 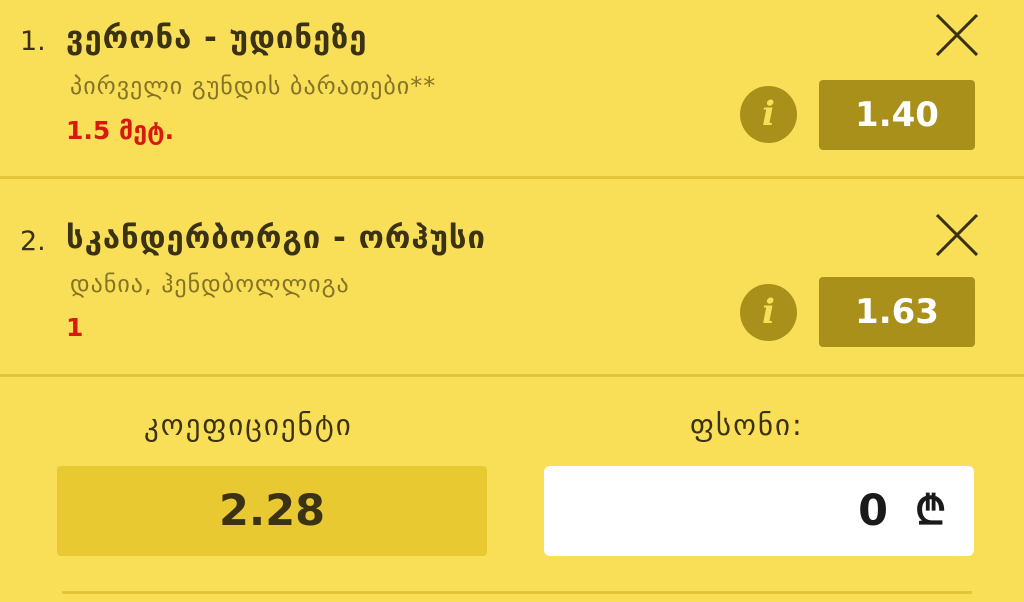 What do you see at coordinates (217, 38) in the screenshot?
I see `match-title: ვერონა - უდინეზე` at bounding box center [217, 38].